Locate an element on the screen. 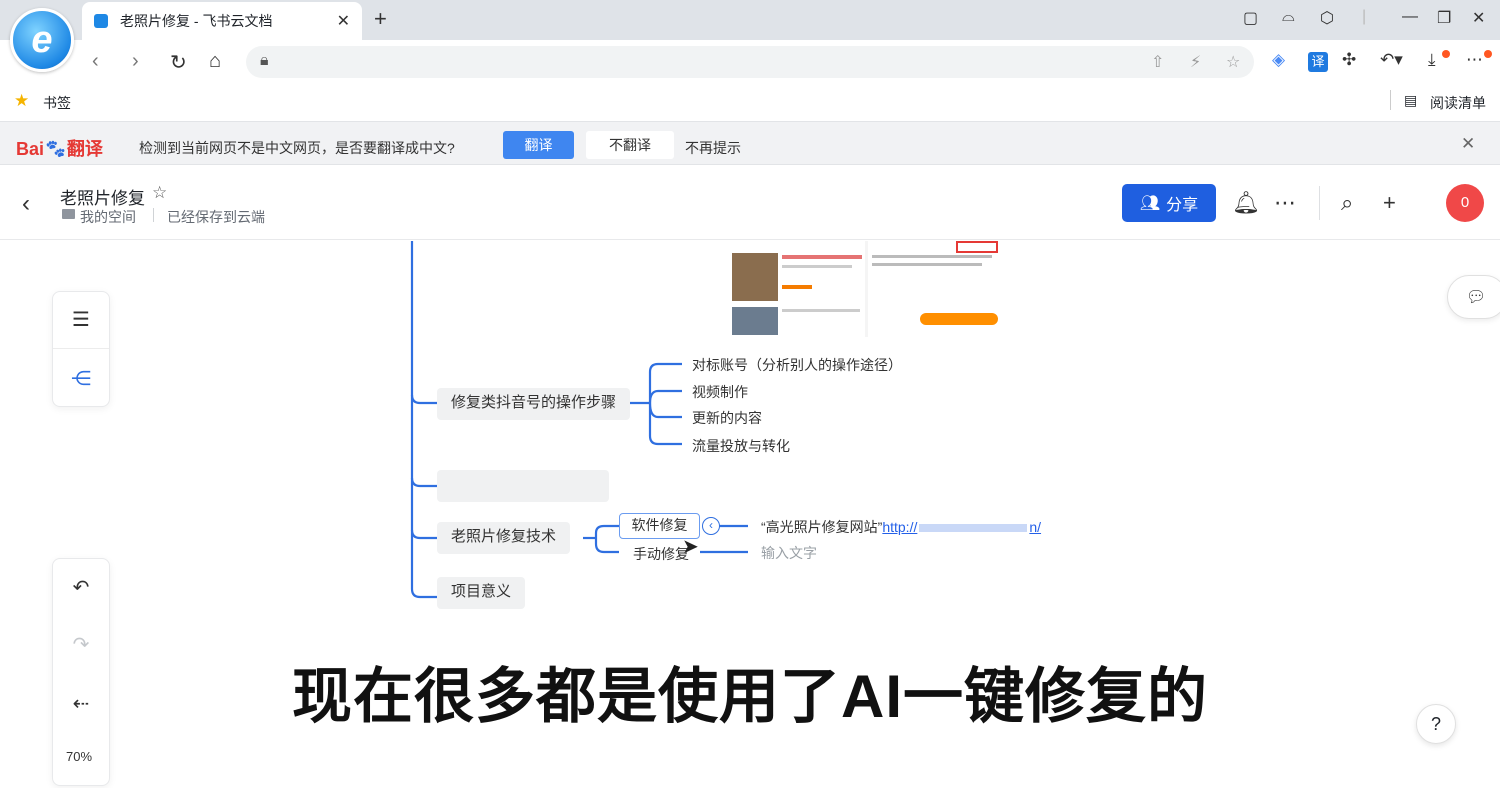 The image size is (1500, 788). doc-back-icon: ‹ is located at coordinates (26, 204).